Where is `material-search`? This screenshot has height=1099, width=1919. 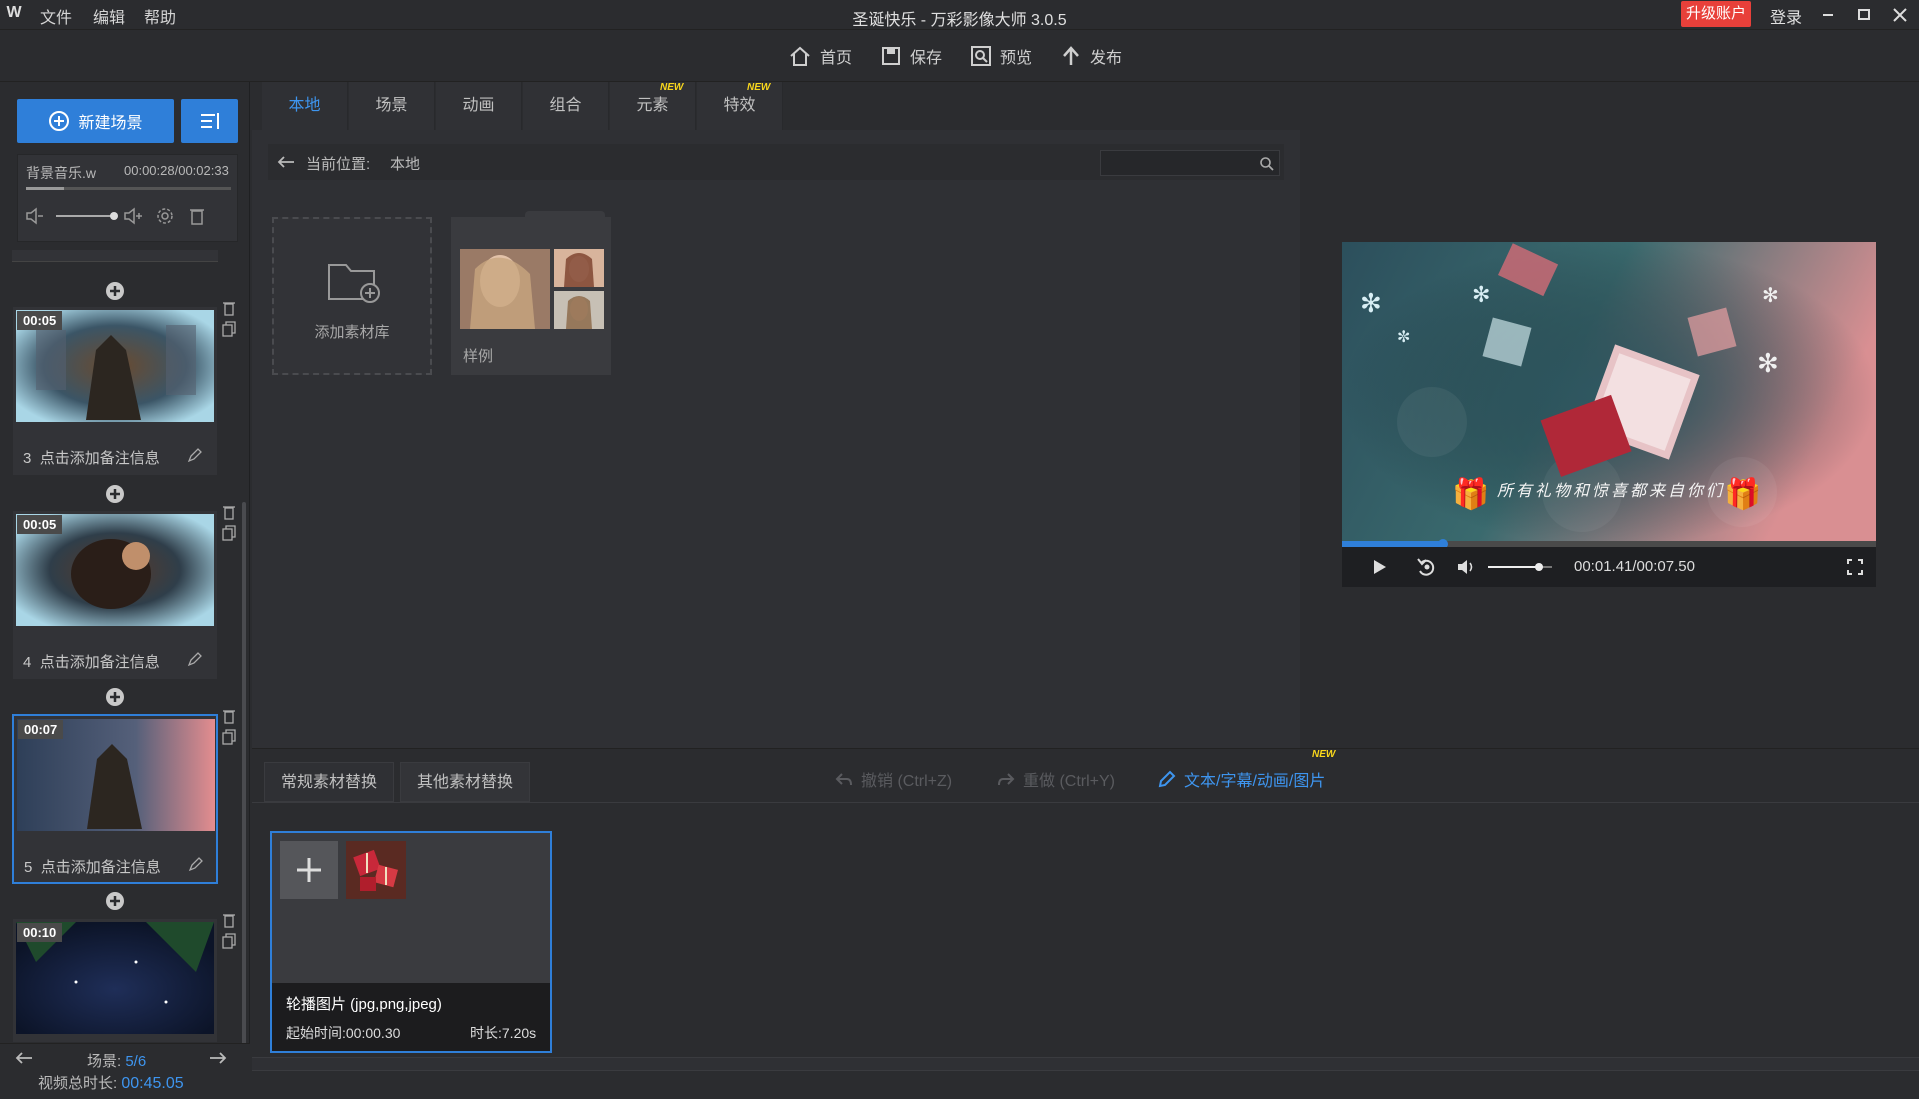 material-search is located at coordinates (1190, 163).